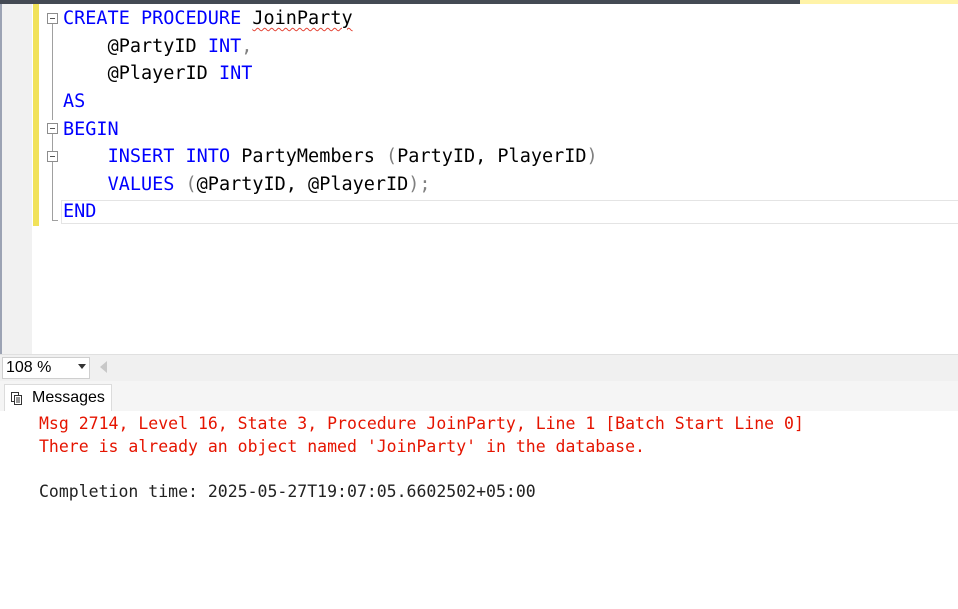 The image size is (958, 609). I want to click on code-line-8: END, so click(79, 211).